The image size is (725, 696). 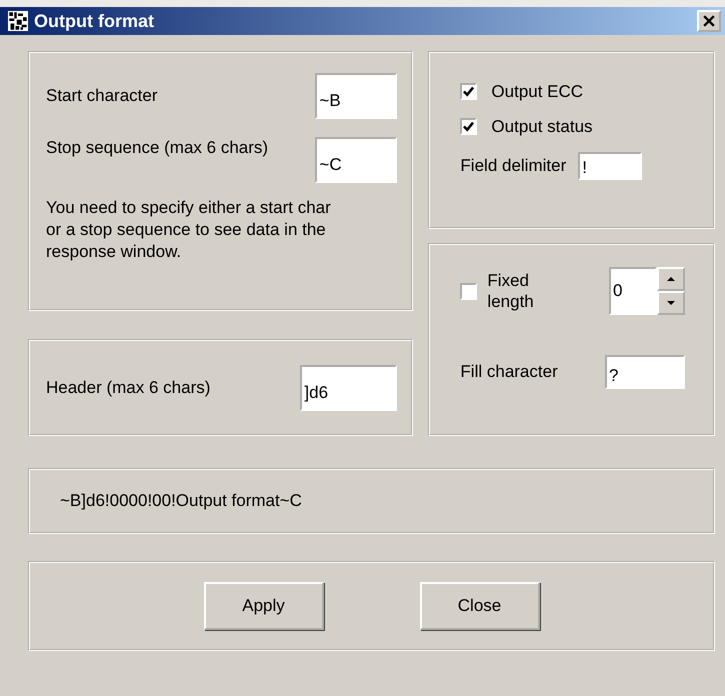 I want to click on down-arrow-icon, so click(x=671, y=303).